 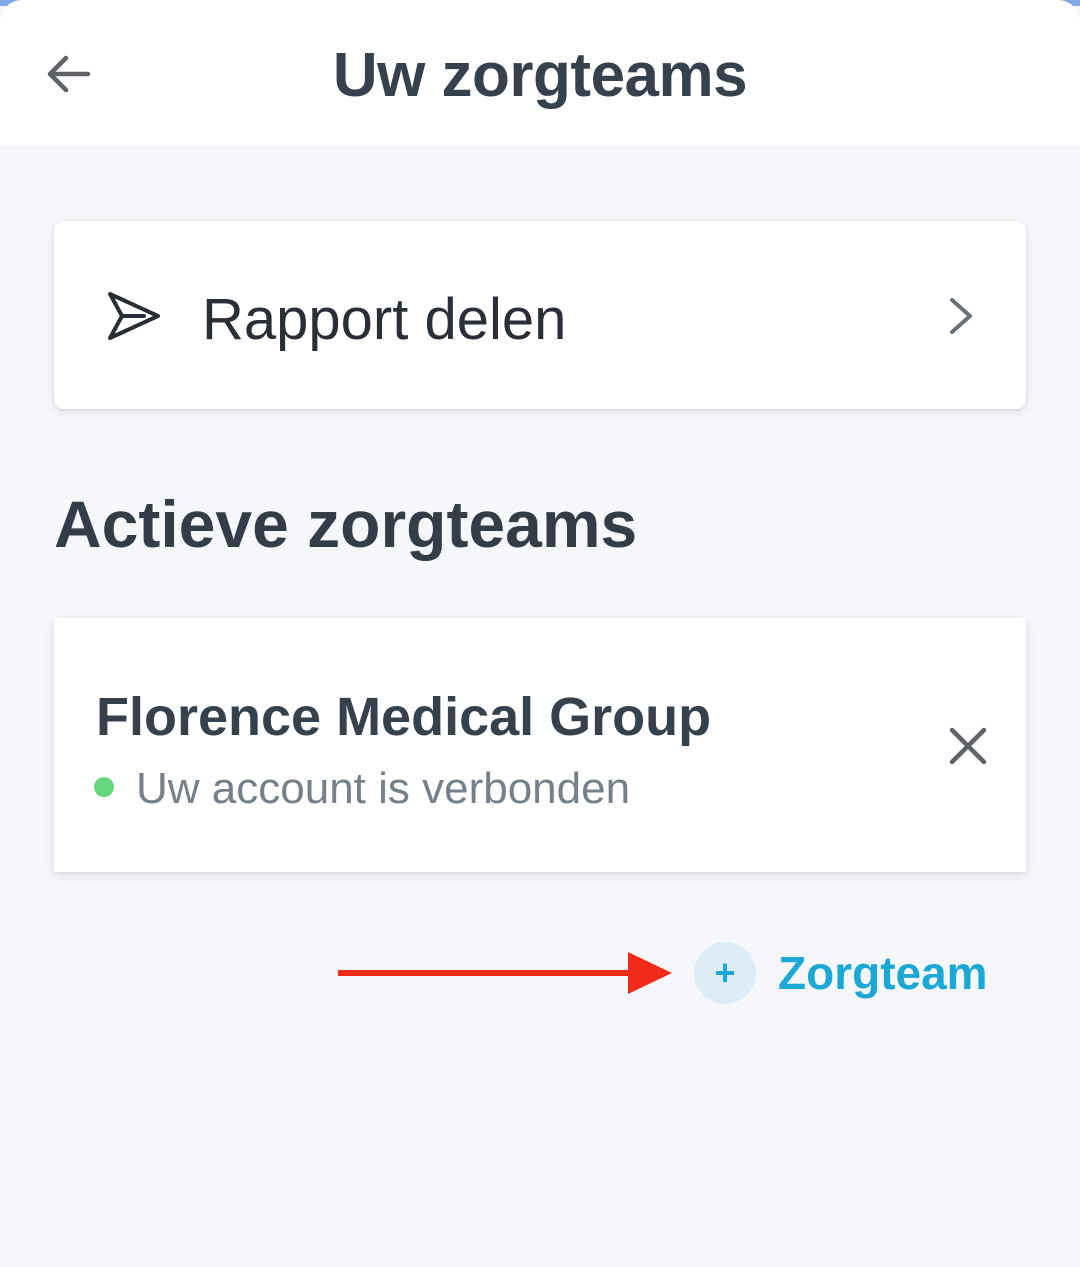 What do you see at coordinates (346, 524) in the screenshot?
I see `section-heading: Actieve zorgteams` at bounding box center [346, 524].